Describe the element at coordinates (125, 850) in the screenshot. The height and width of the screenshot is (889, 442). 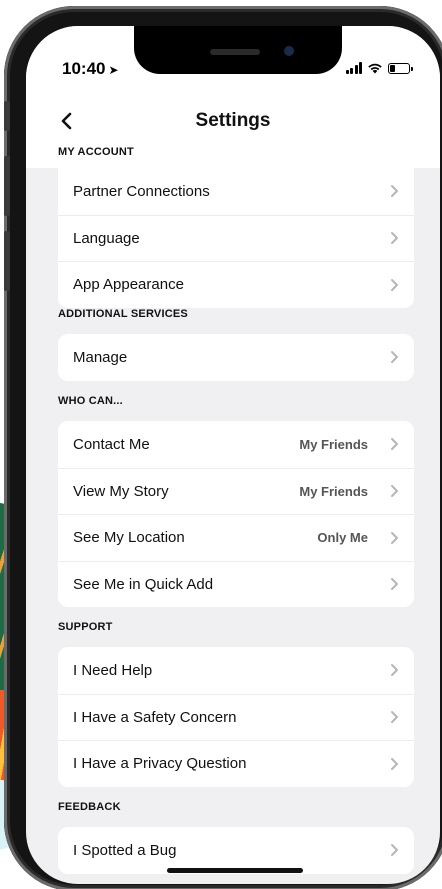
I see `row-label: I Spotted a Bug` at that location.